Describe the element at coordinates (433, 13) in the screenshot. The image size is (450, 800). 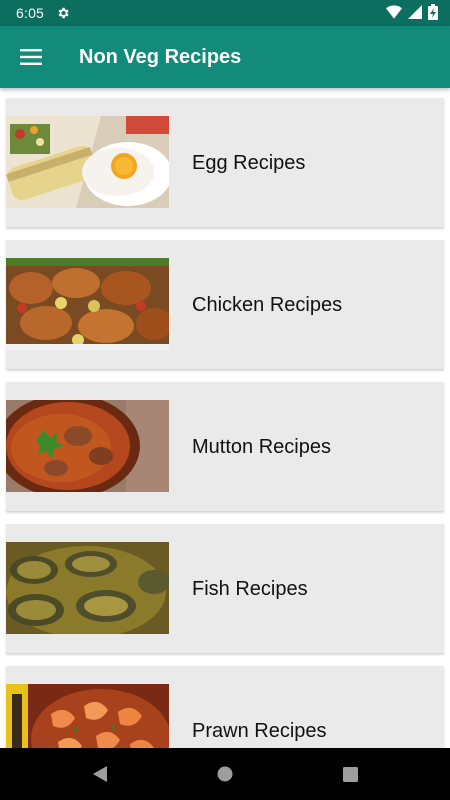
I see `battery-charging-icon` at that location.